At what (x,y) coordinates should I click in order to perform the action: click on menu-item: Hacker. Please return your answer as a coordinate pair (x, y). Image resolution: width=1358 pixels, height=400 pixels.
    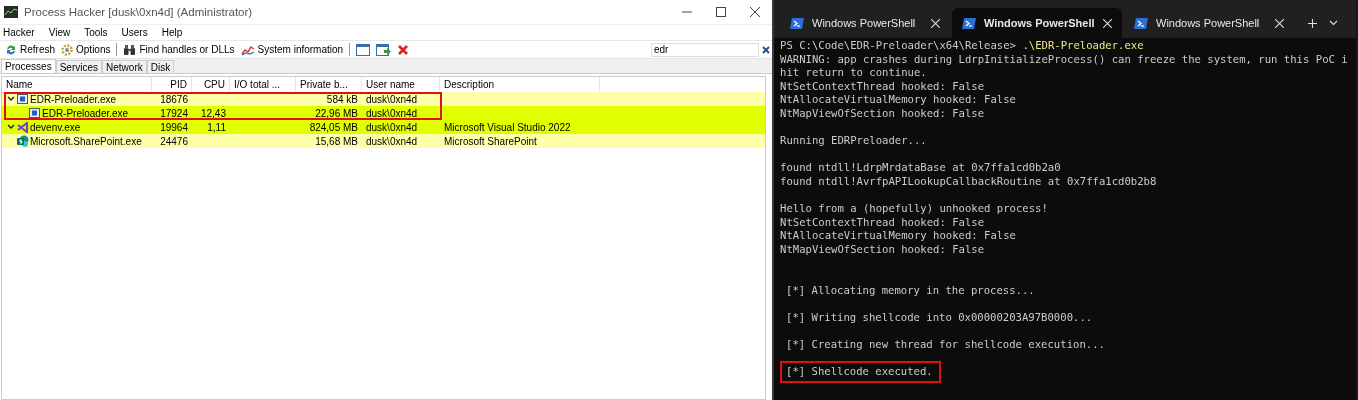
    Looking at the image, I should click on (19, 32).